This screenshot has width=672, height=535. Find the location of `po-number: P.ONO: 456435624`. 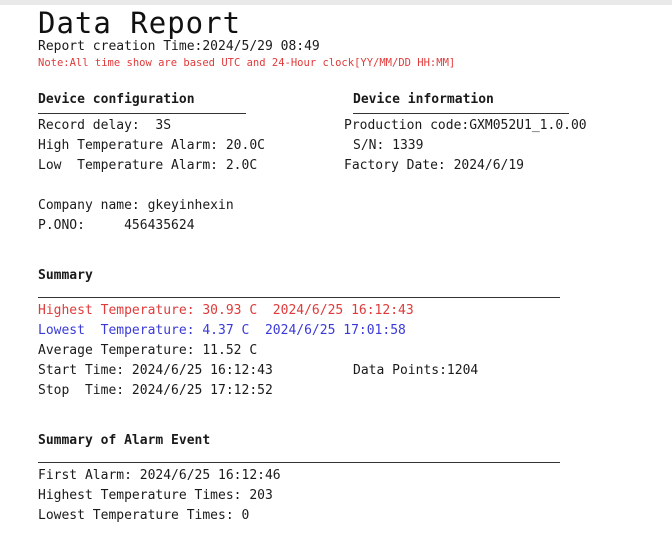

po-number: P.ONO: 456435624 is located at coordinates (116, 225).